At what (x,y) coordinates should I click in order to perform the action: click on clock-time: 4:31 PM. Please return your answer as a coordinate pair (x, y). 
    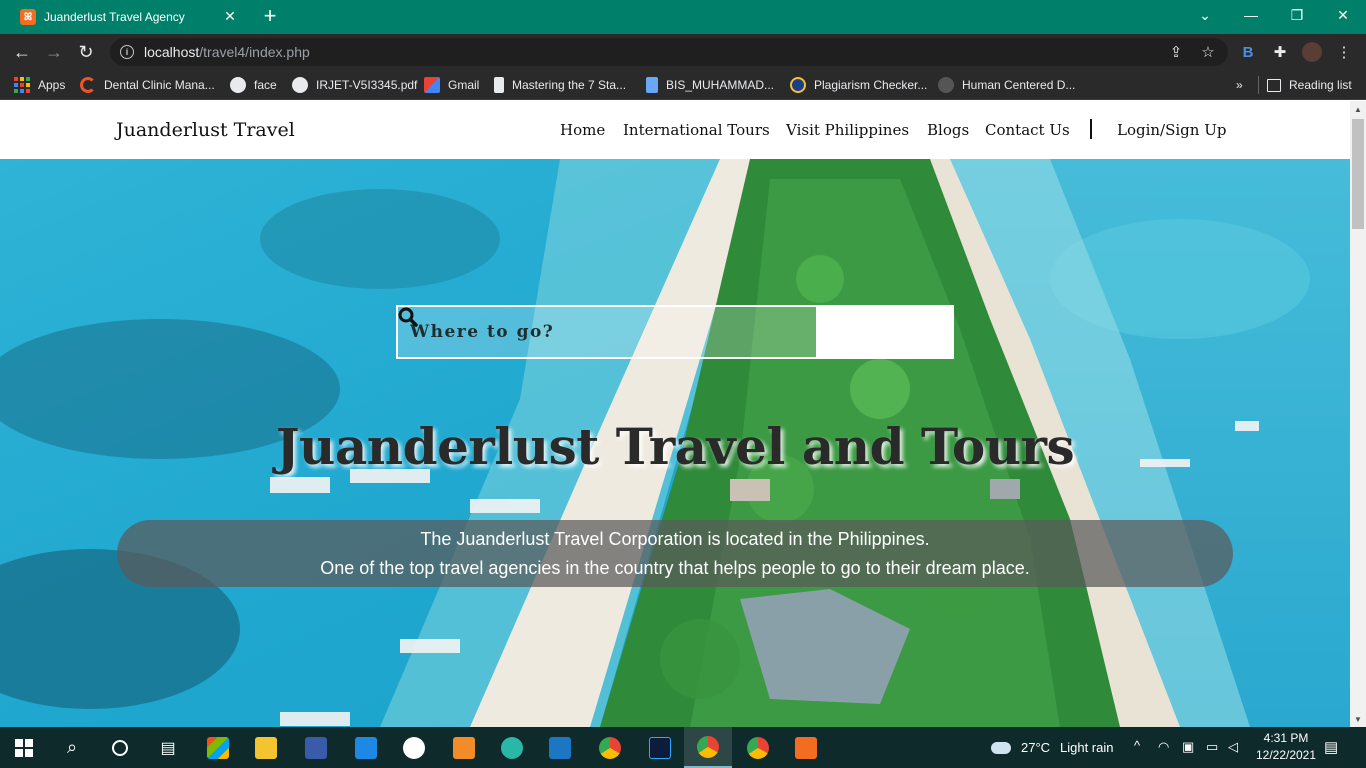
    Looking at the image, I should click on (1286, 738).